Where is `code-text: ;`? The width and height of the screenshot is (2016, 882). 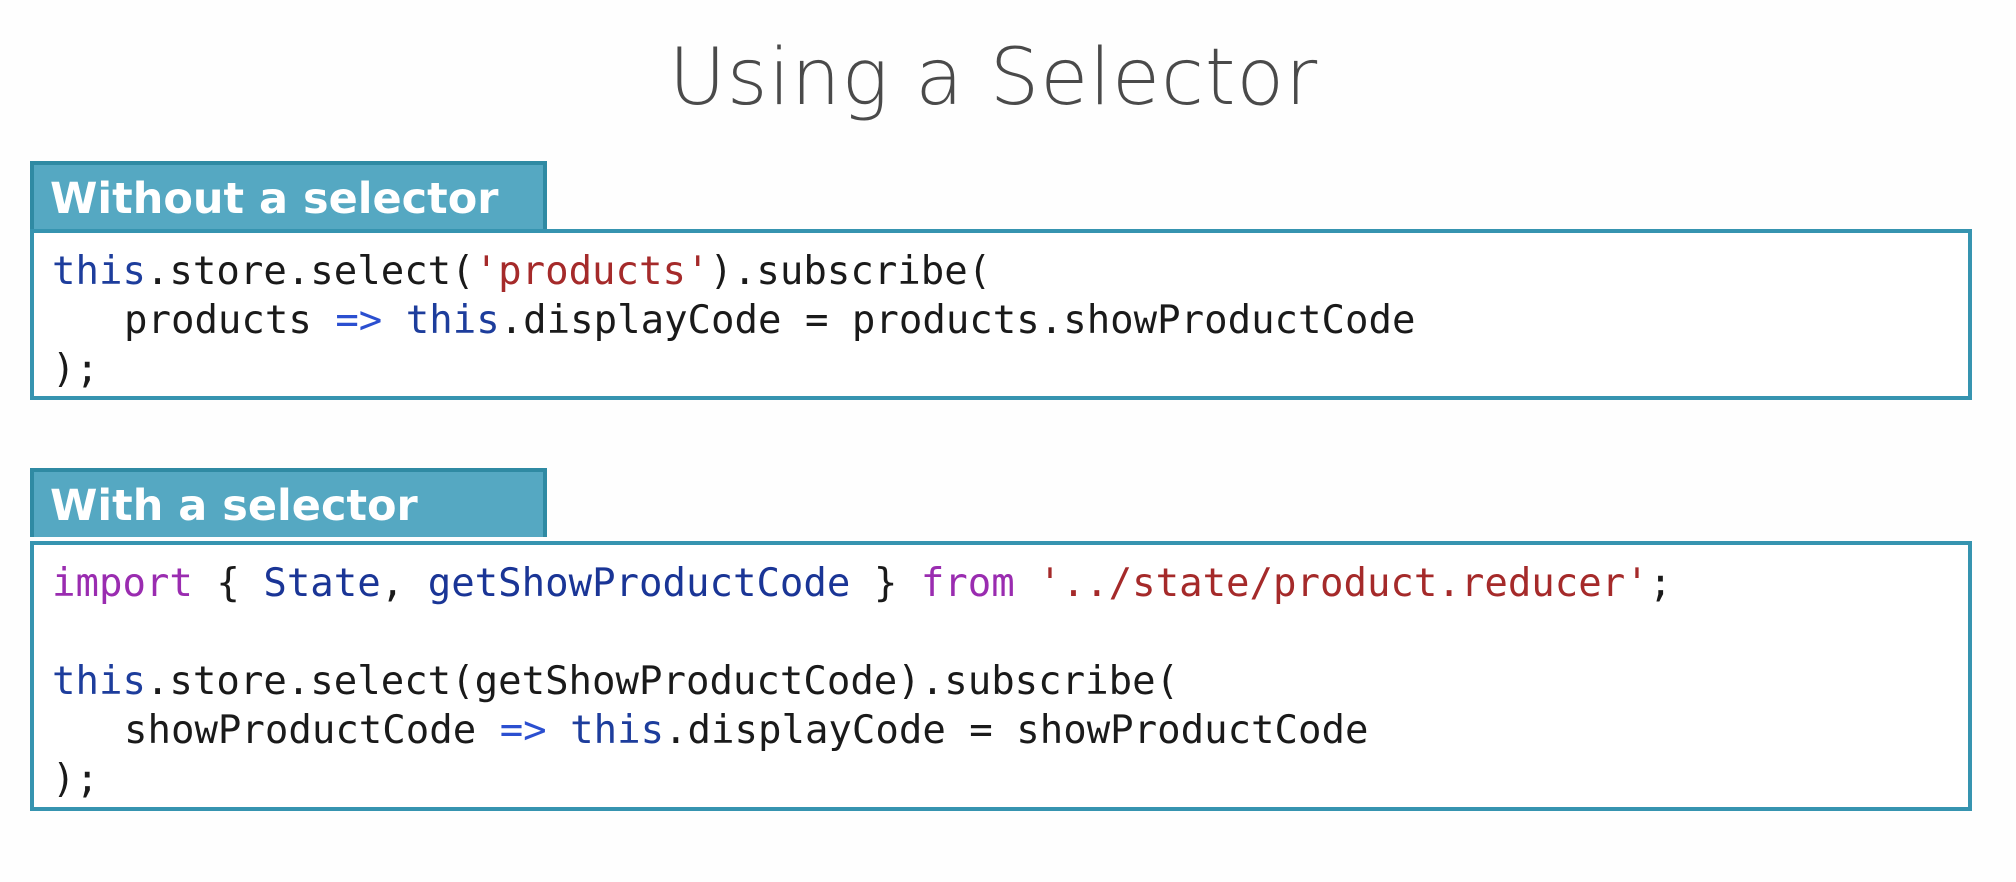 code-text: ; is located at coordinates (1660, 583).